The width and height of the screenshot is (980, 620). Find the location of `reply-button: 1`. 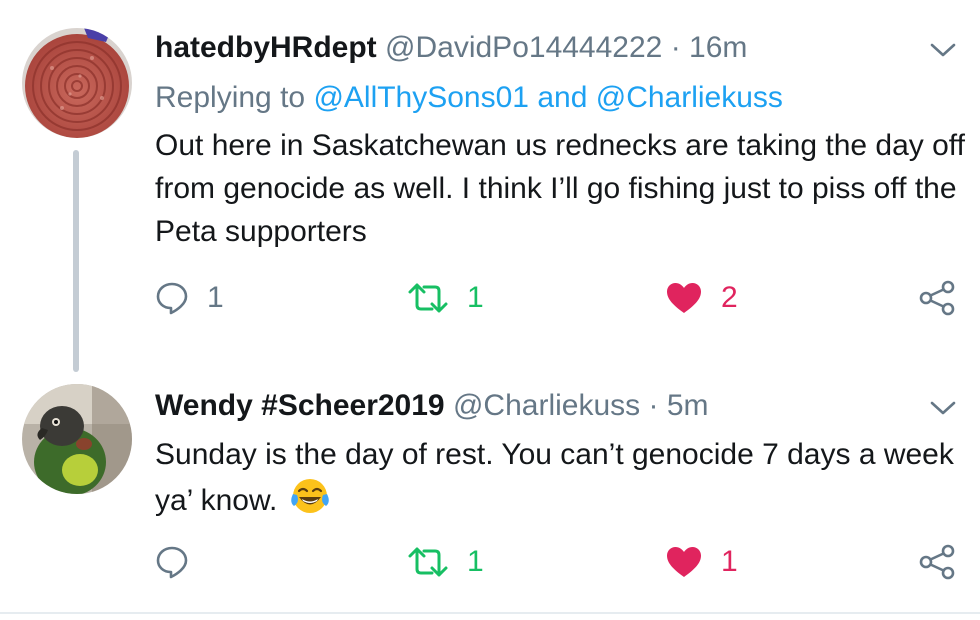

reply-button: 1 is located at coordinates (189, 298).